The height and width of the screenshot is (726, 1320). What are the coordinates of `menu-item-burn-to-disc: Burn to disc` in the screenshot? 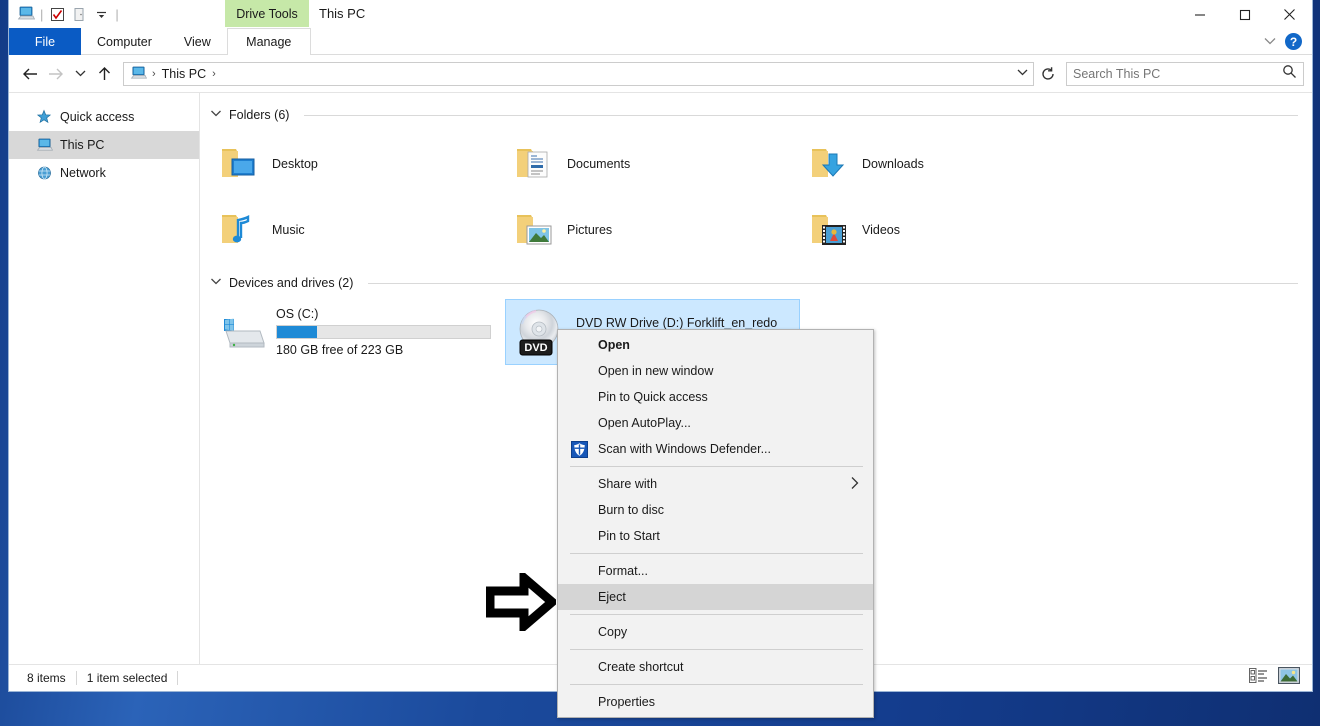 It's located at (715, 510).